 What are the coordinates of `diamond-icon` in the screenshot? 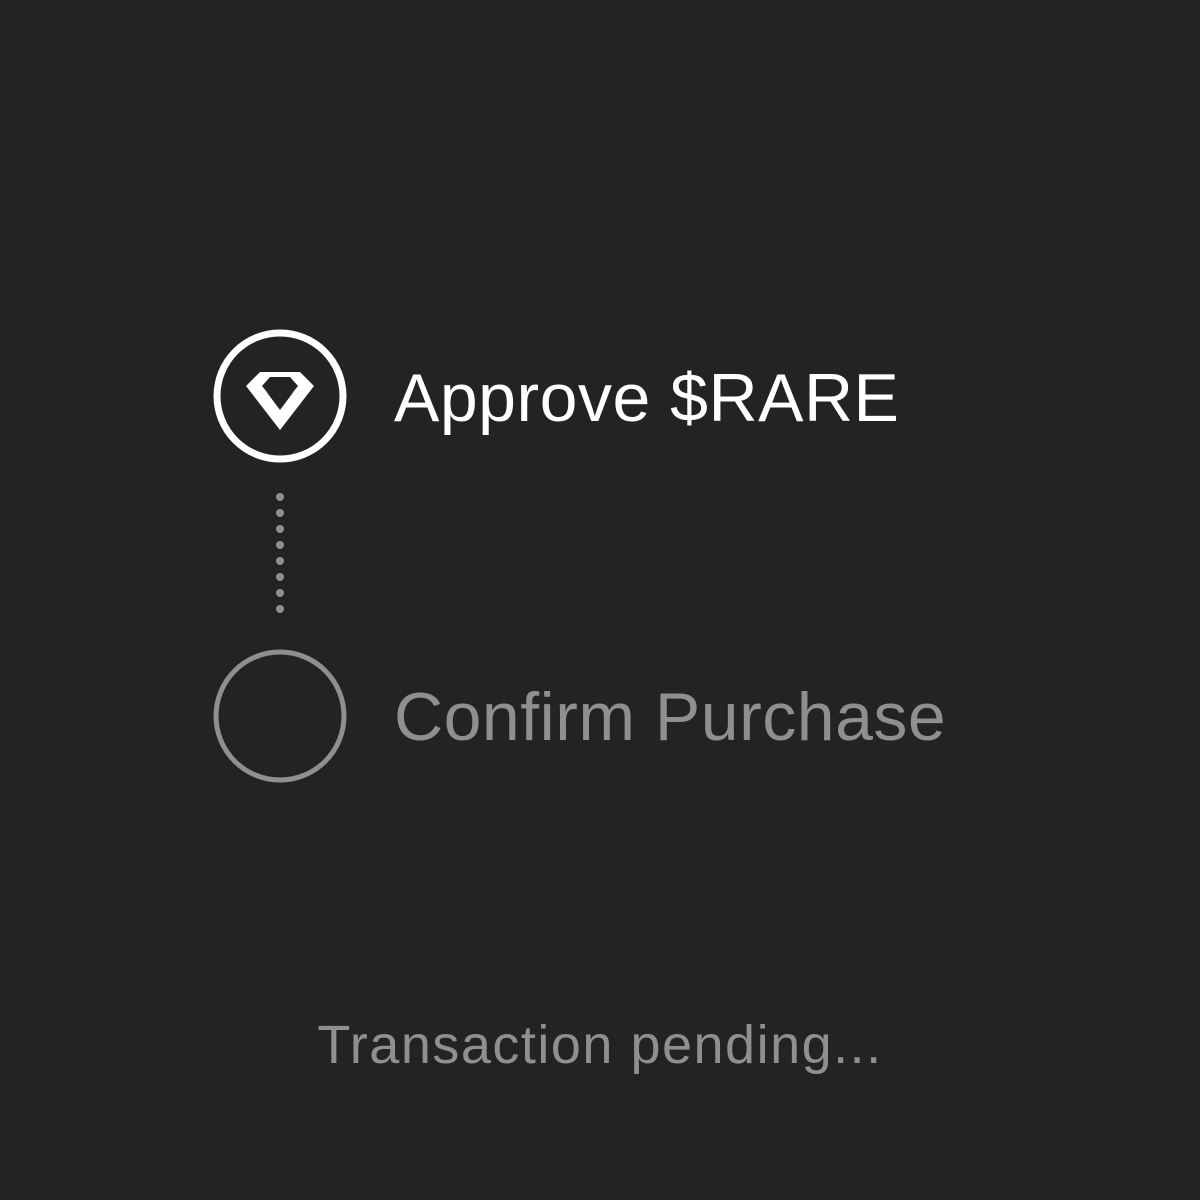 It's located at (280, 396).